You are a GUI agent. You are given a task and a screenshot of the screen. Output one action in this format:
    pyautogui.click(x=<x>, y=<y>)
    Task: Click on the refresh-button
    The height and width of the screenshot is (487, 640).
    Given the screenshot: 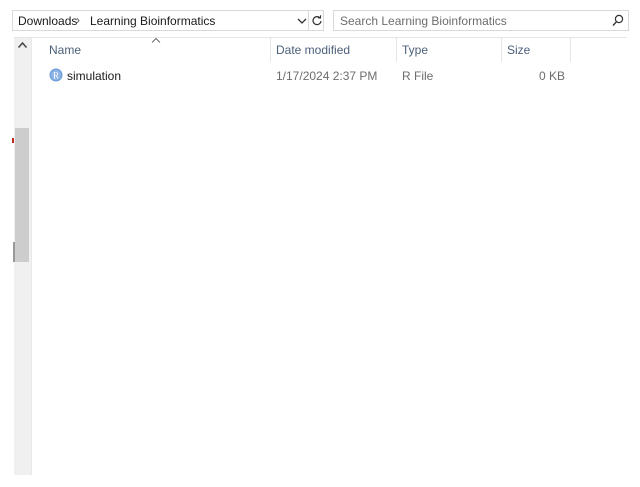 What is the action you would take?
    pyautogui.click(x=316, y=20)
    